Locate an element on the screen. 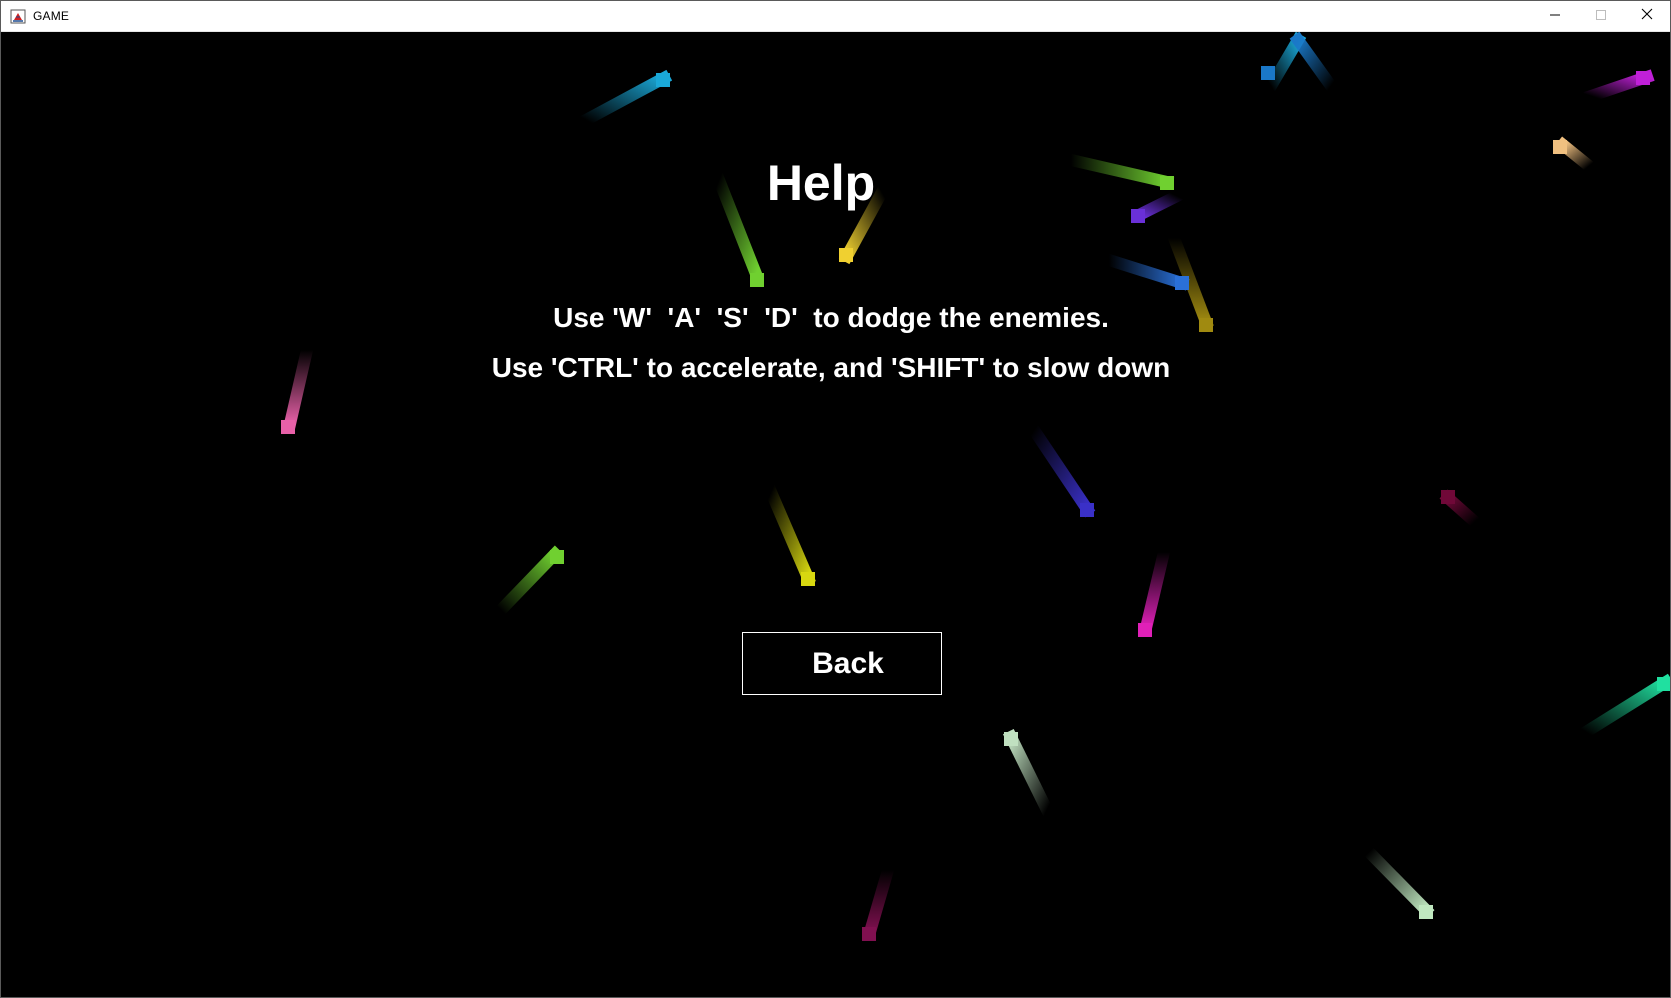 The image size is (1671, 998). maximize-button is located at coordinates (1601, 16).